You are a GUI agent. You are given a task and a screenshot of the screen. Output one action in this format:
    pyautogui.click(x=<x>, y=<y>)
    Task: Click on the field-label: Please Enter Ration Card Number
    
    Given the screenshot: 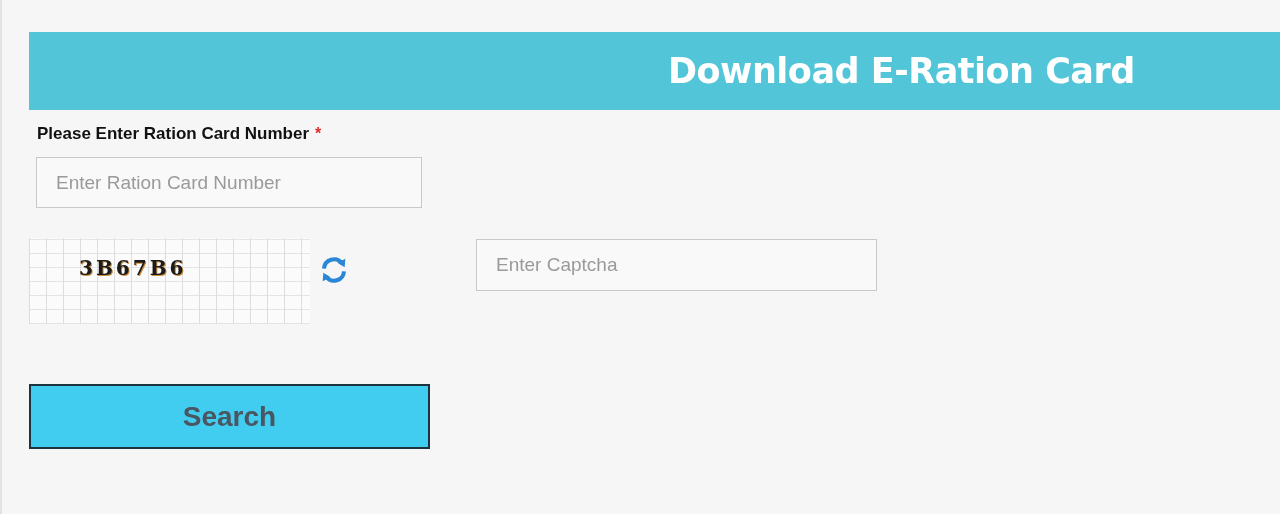 What is the action you would take?
    pyautogui.click(x=173, y=134)
    